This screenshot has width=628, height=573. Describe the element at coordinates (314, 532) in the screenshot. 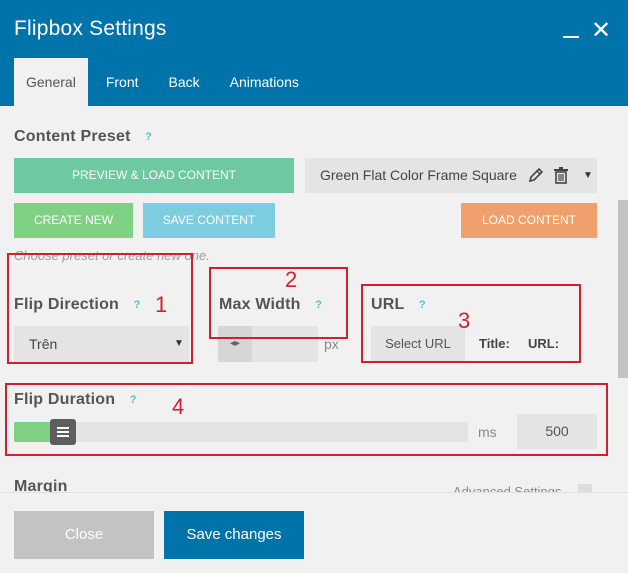

I see `modal-footer: Close Save changes` at that location.